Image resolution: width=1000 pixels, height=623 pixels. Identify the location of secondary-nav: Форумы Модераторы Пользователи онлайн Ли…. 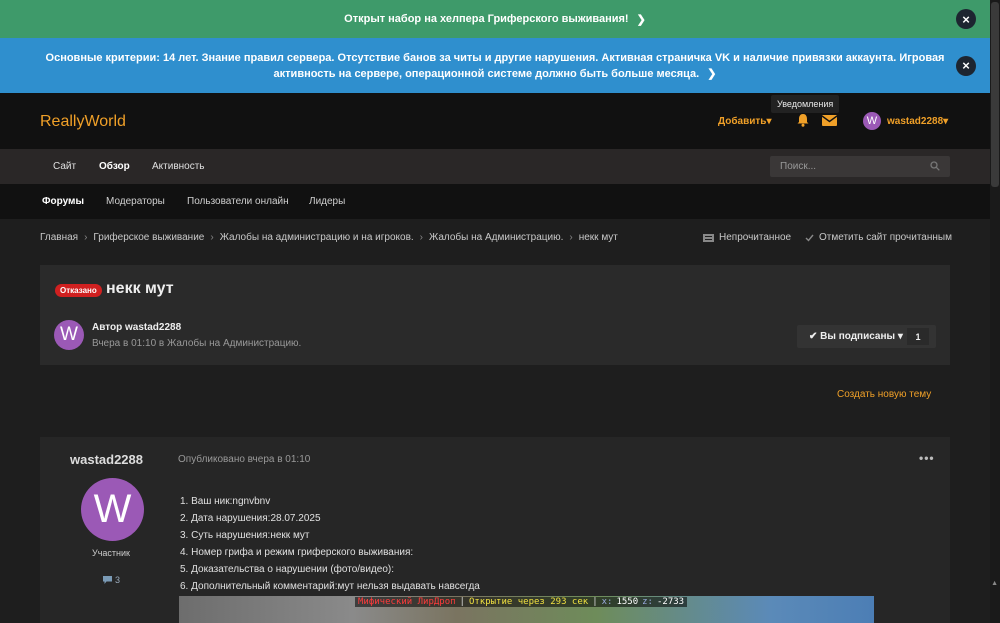
(495, 201).